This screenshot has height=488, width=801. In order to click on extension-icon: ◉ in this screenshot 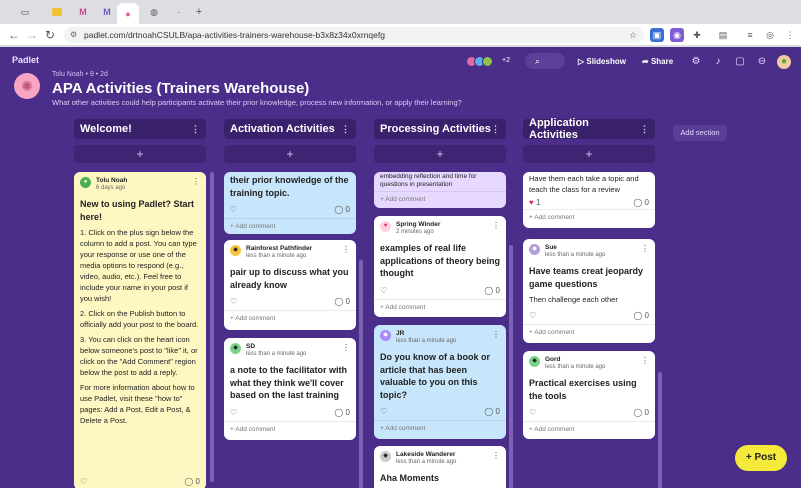, I will do `click(677, 35)`.